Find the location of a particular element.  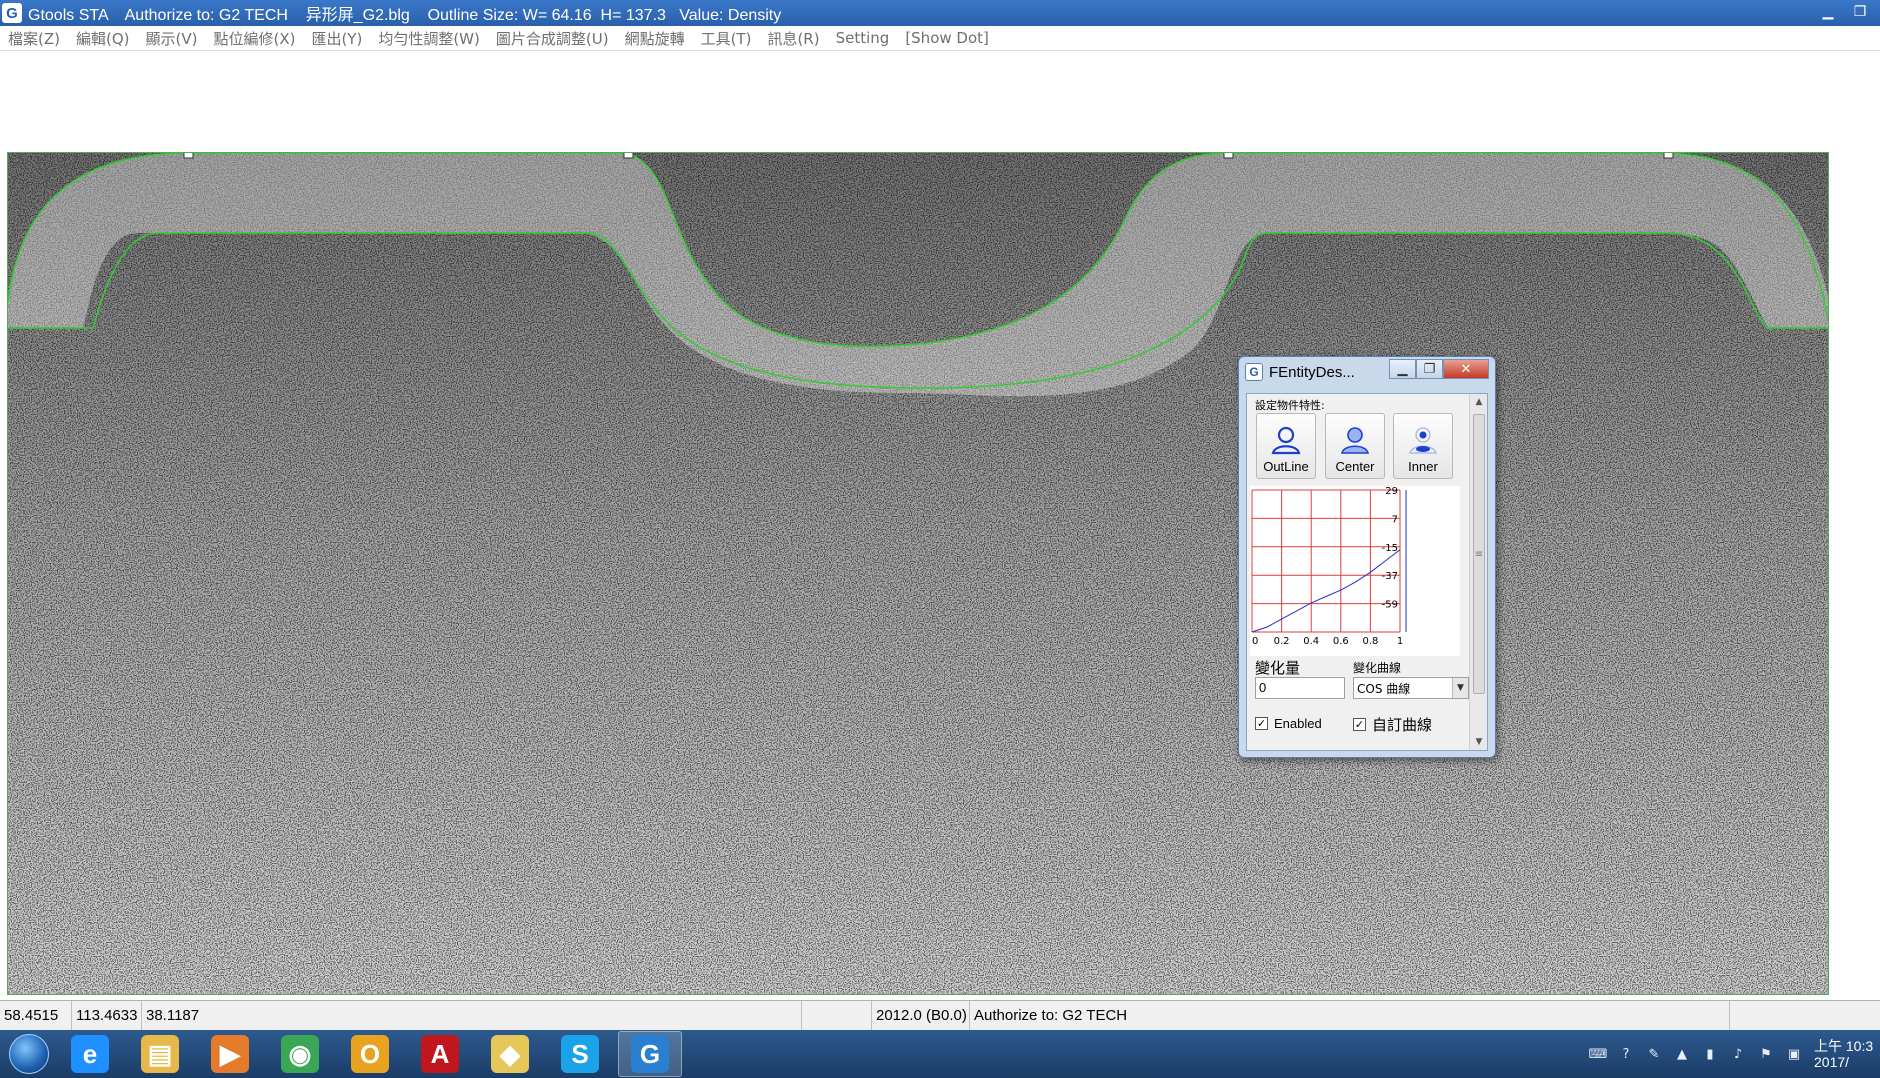

menu-dot-rotate: 網點旋轉 is located at coordinates (655, 38).